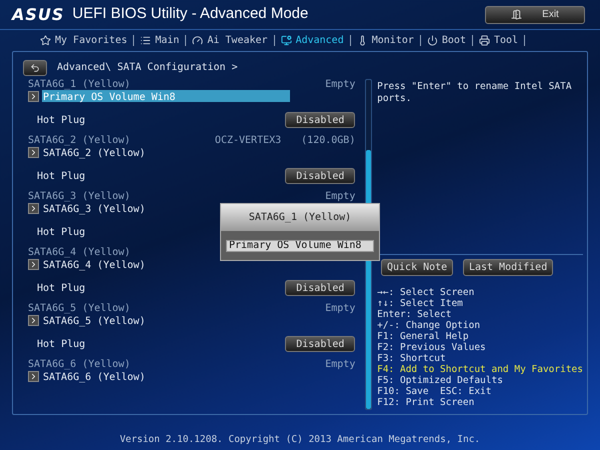  What do you see at coordinates (385, 40) in the screenshot?
I see `tab: Monitor` at bounding box center [385, 40].